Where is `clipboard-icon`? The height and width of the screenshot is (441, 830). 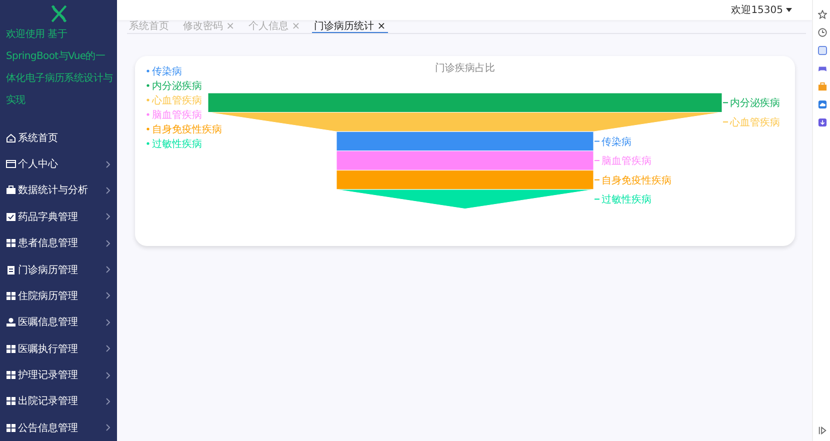
clipboard-icon is located at coordinates (11, 269).